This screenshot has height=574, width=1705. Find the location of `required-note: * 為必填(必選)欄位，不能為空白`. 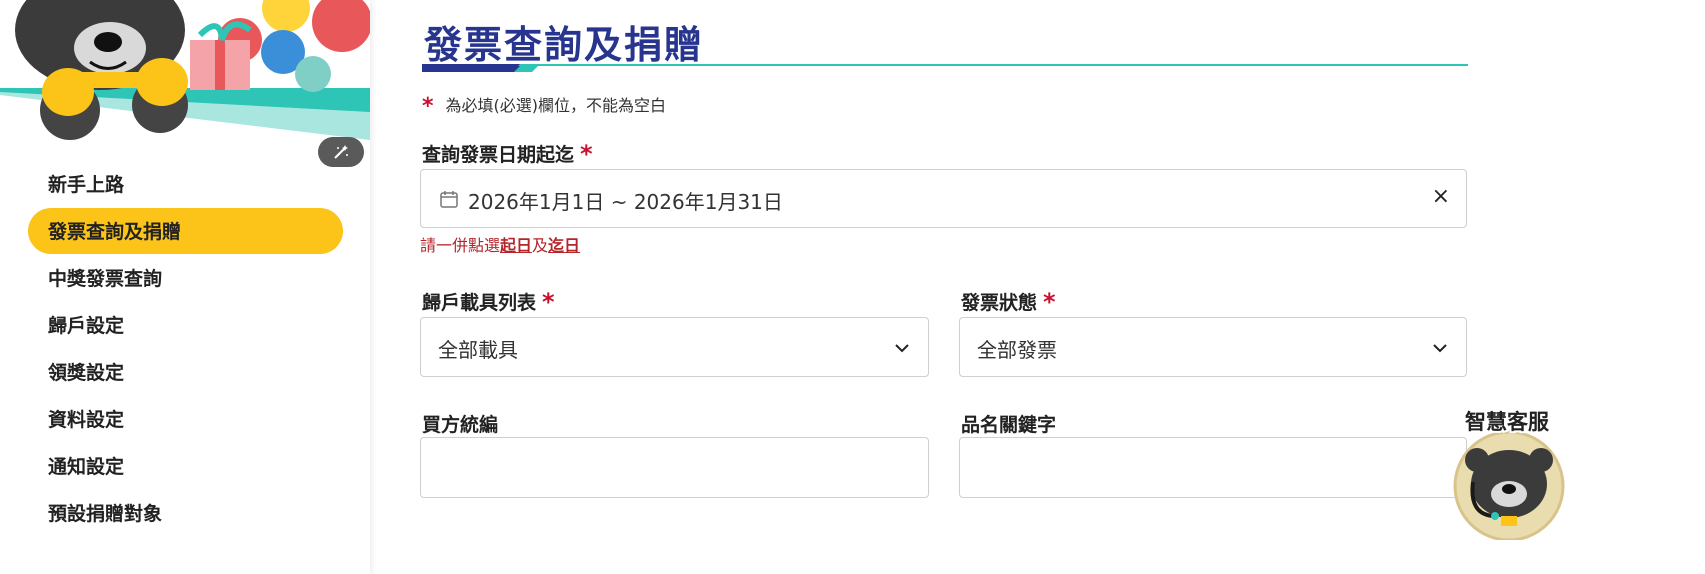

required-note: * 為必填(必選)欄位，不能為空白 is located at coordinates (544, 105).